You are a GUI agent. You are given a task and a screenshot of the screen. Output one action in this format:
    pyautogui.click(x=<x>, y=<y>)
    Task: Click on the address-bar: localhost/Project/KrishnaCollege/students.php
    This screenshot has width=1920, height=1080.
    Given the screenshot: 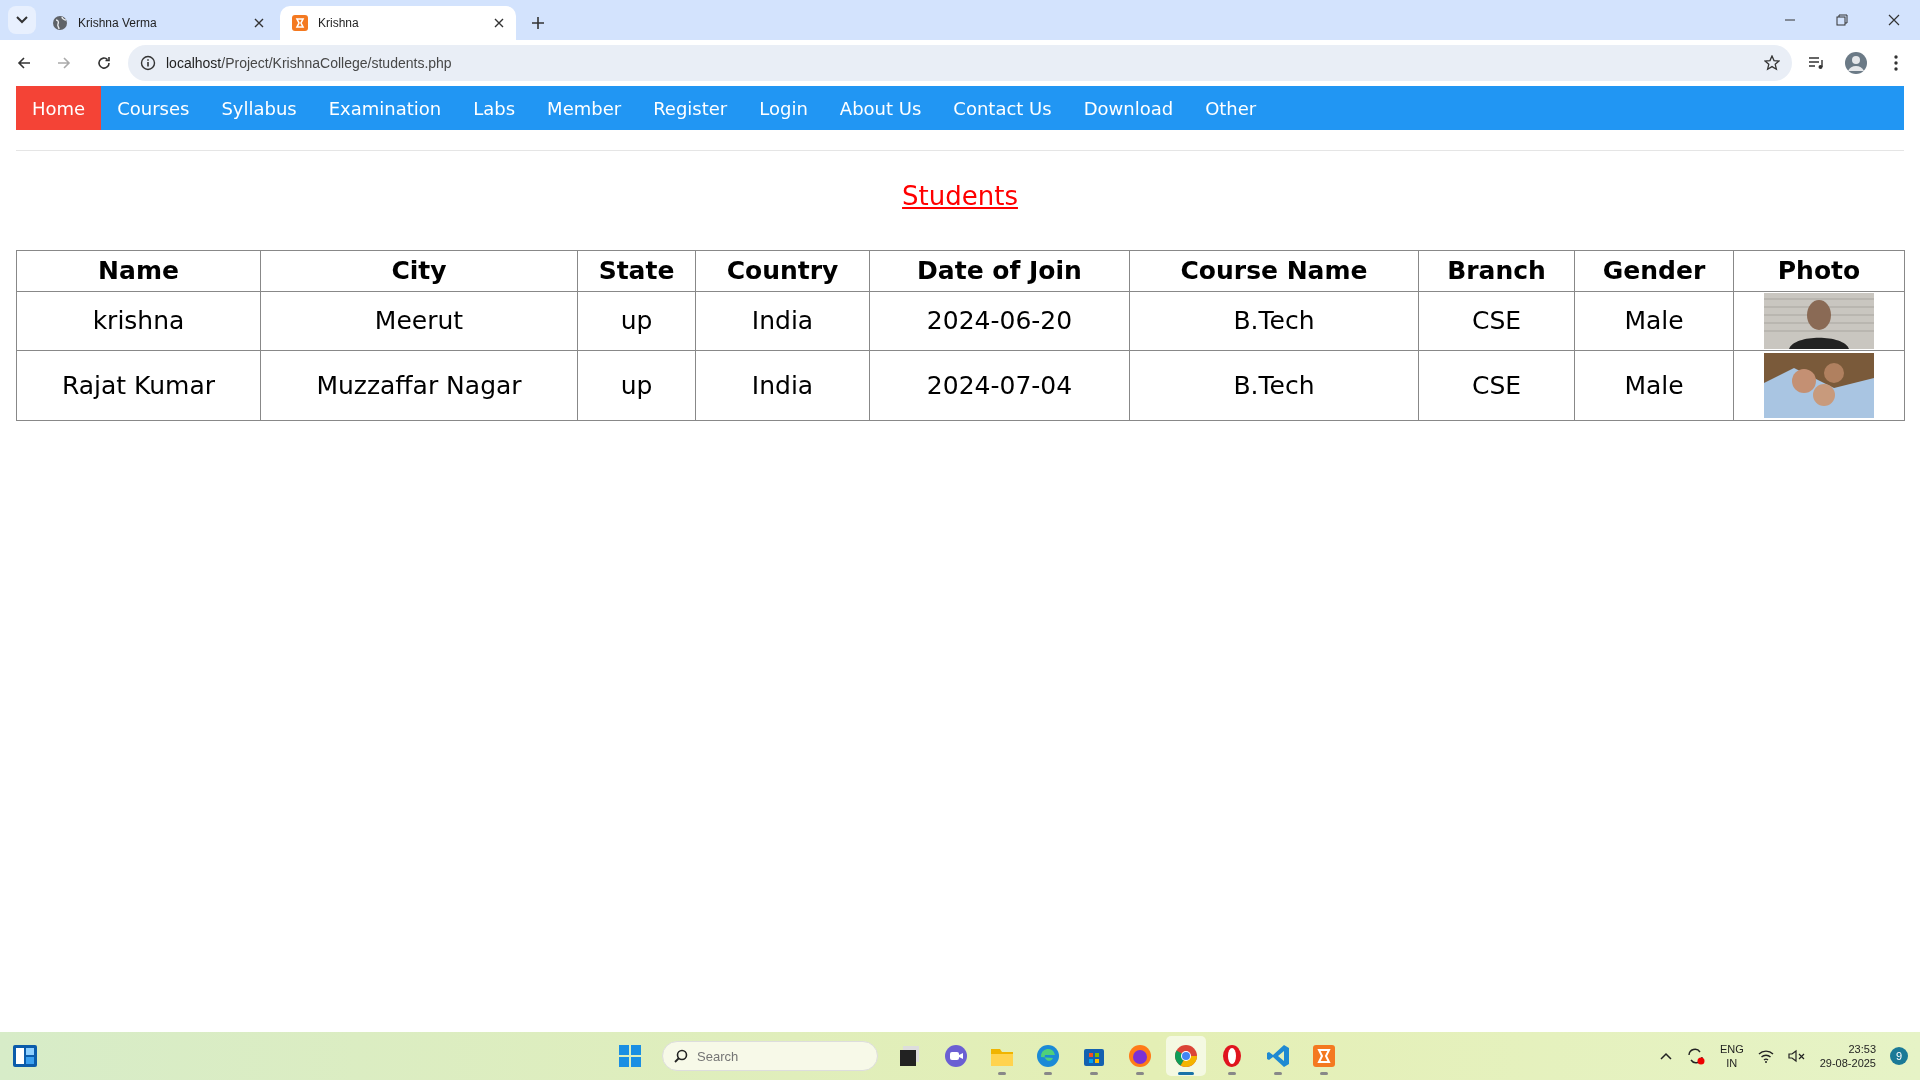 What is the action you would take?
    pyautogui.click(x=960, y=63)
    